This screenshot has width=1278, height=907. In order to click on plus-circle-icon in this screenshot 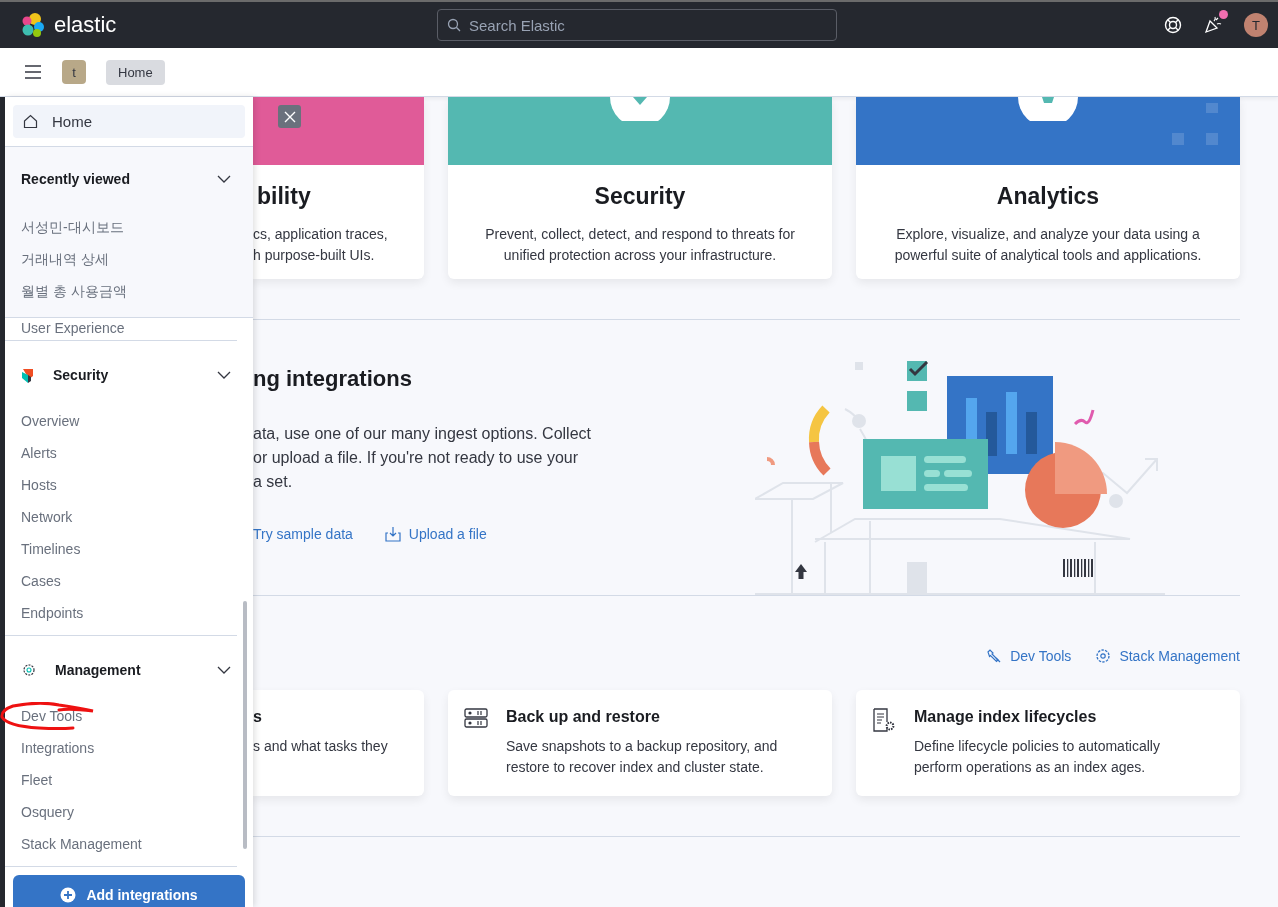, I will do `click(68, 895)`.